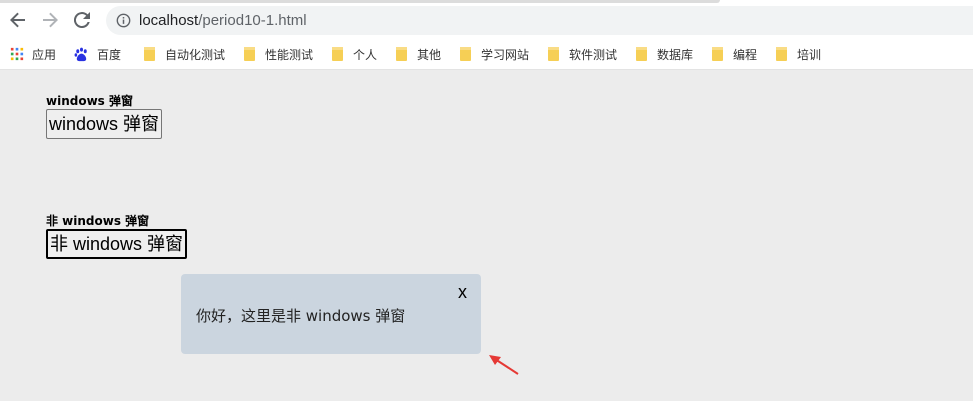 The image size is (973, 401). I want to click on windows-popup-button: windows 弹窗, so click(104, 124).